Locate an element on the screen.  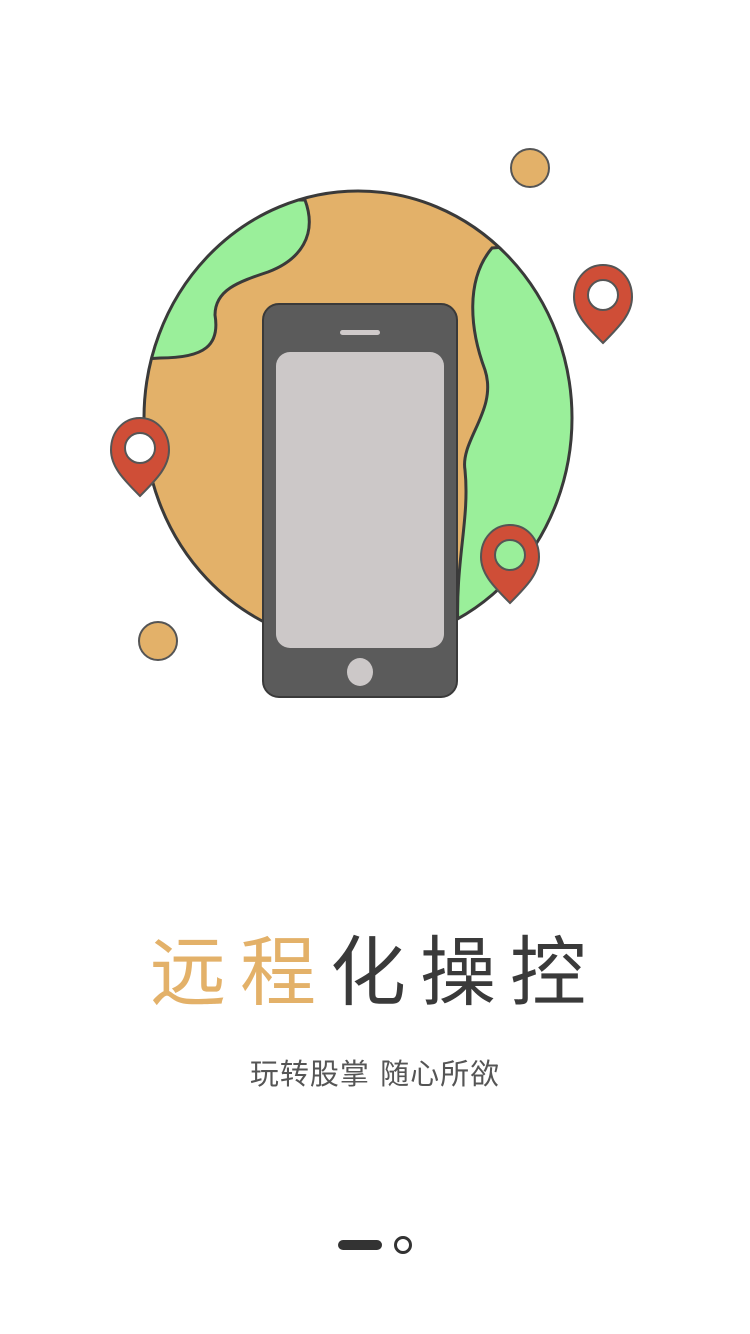
decor-dot-bottom is located at coordinates (158, 641).